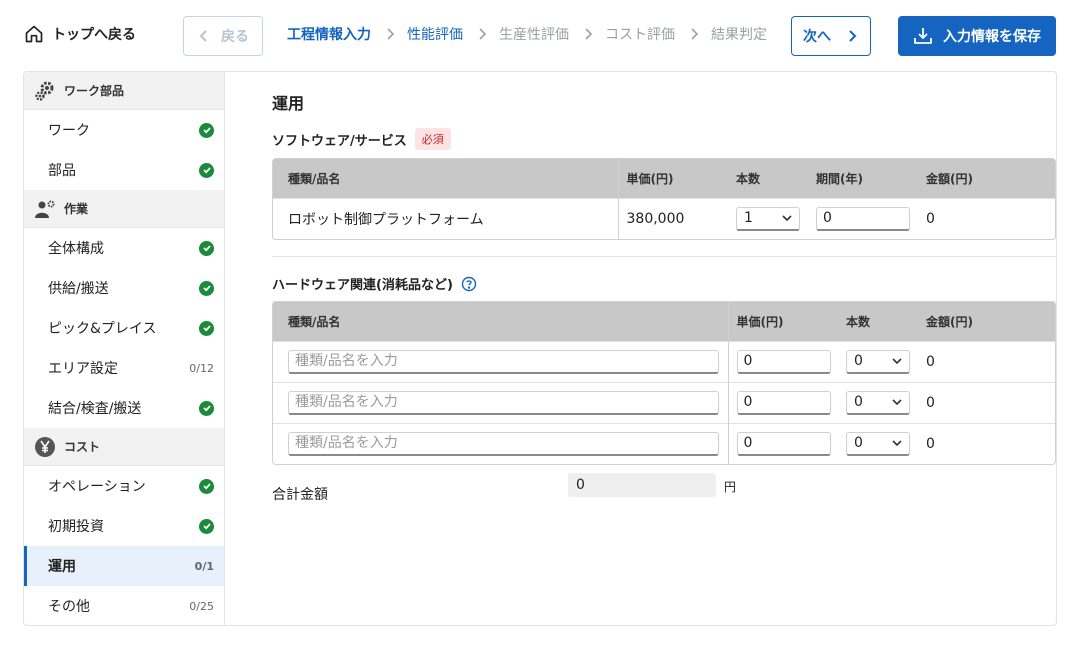 The height and width of the screenshot is (649, 1080). Describe the element at coordinates (124, 248) in the screenshot. I see `sidebar-item-overall: 全体構成` at that location.